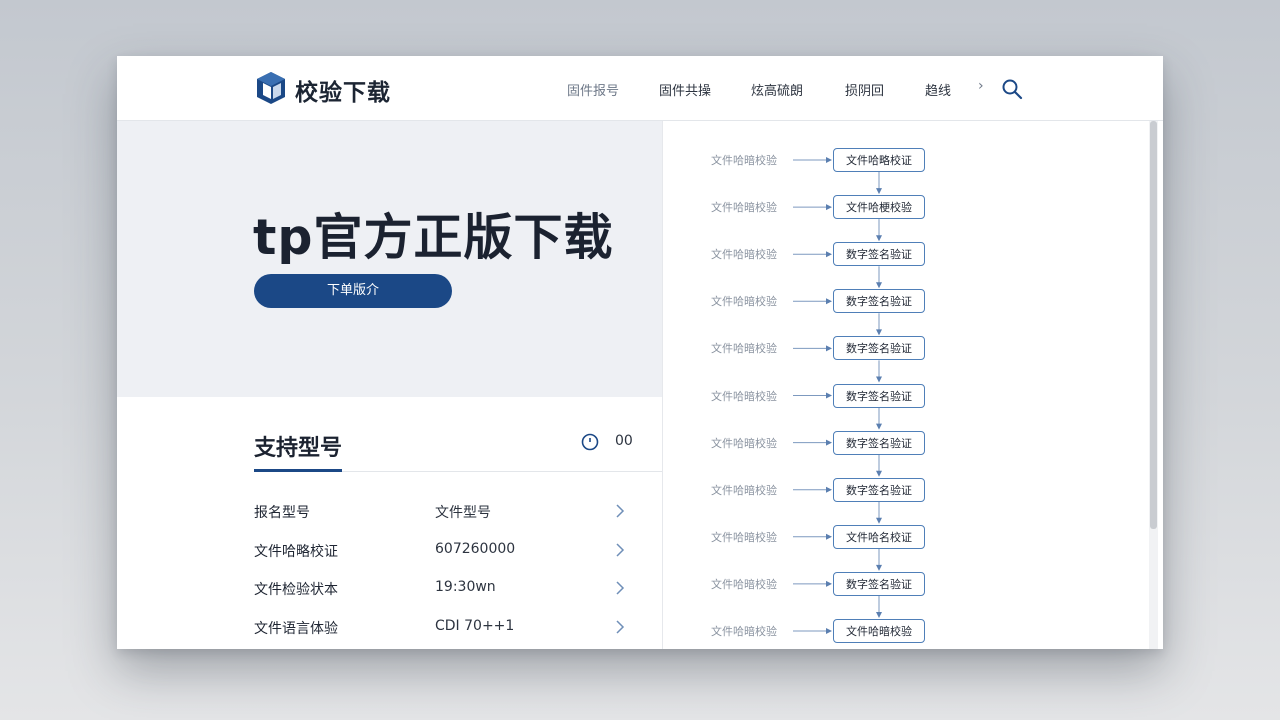 Image resolution: width=1280 pixels, height=720 pixels. Describe the element at coordinates (685, 89) in the screenshot. I see `nav-item-2: 固件共操` at that location.